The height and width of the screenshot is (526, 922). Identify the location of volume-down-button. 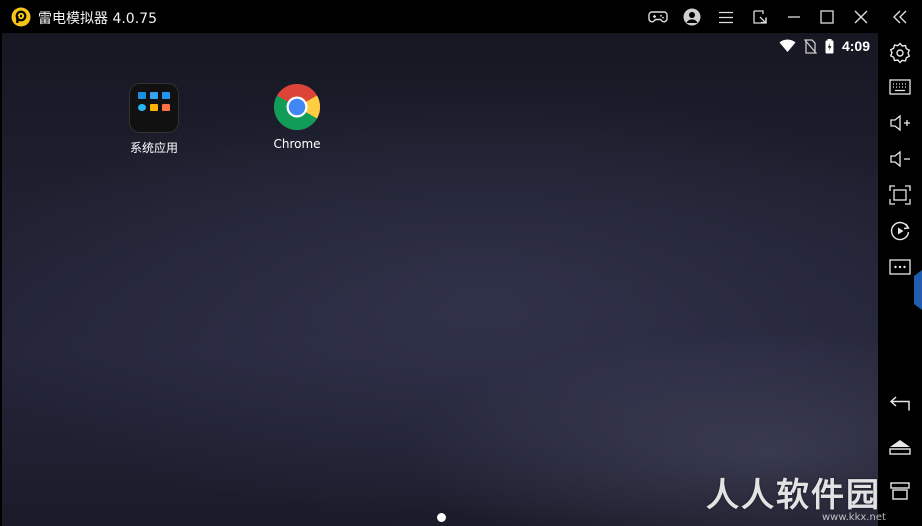
(900, 159).